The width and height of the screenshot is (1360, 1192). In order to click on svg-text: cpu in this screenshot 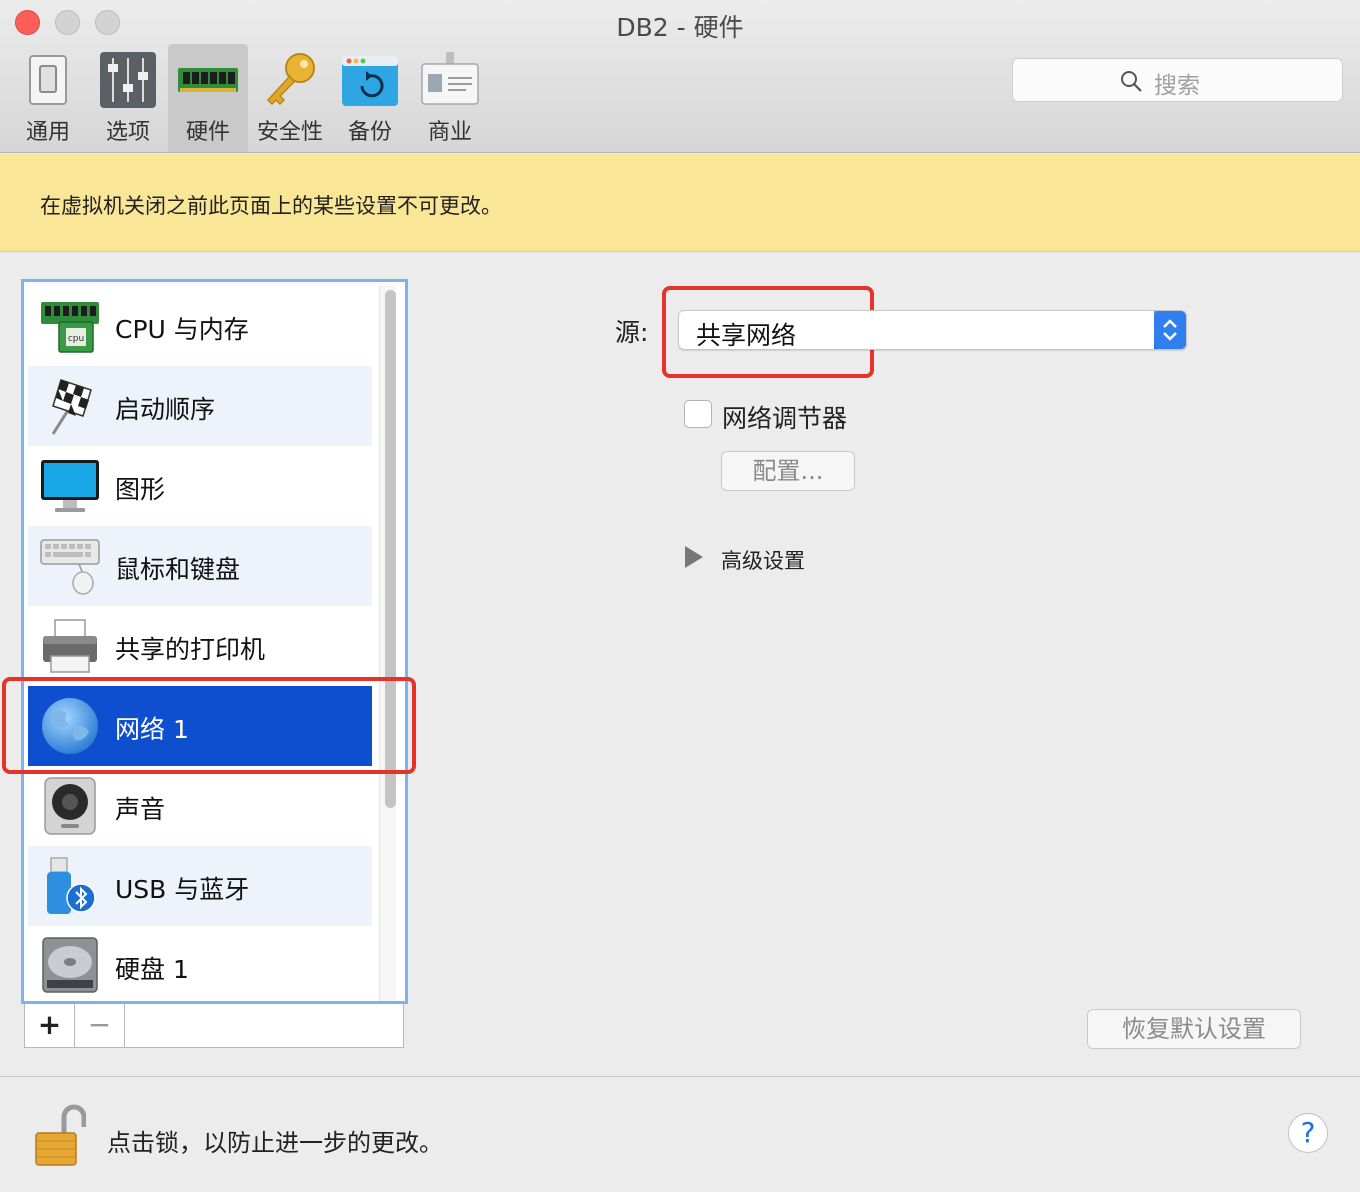, I will do `click(76, 339)`.